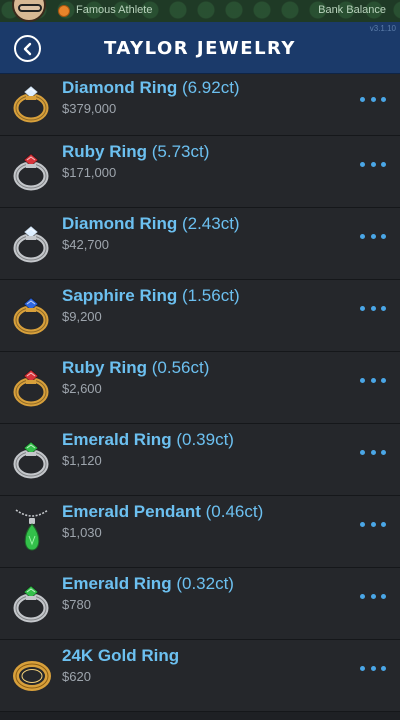 The height and width of the screenshot is (720, 400). What do you see at coordinates (89, 108) in the screenshot?
I see `item-price: $379,000` at bounding box center [89, 108].